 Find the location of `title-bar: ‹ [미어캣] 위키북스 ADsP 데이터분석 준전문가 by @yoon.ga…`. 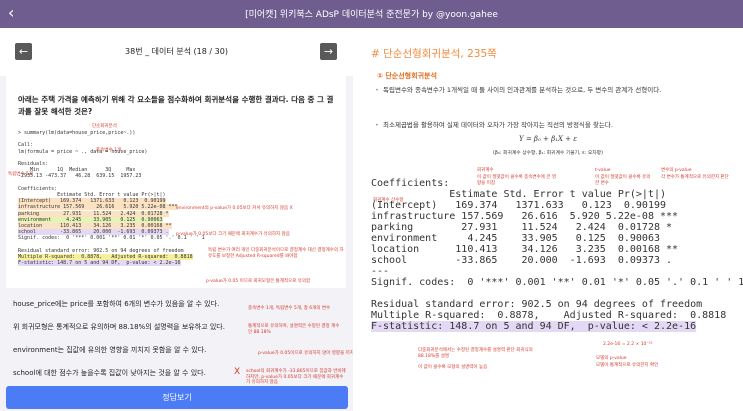

title-bar: ‹ [미어캣] 위키북스 ADsP 데이터분석 준전문가 by @yoon.ga… is located at coordinates (371, 14).